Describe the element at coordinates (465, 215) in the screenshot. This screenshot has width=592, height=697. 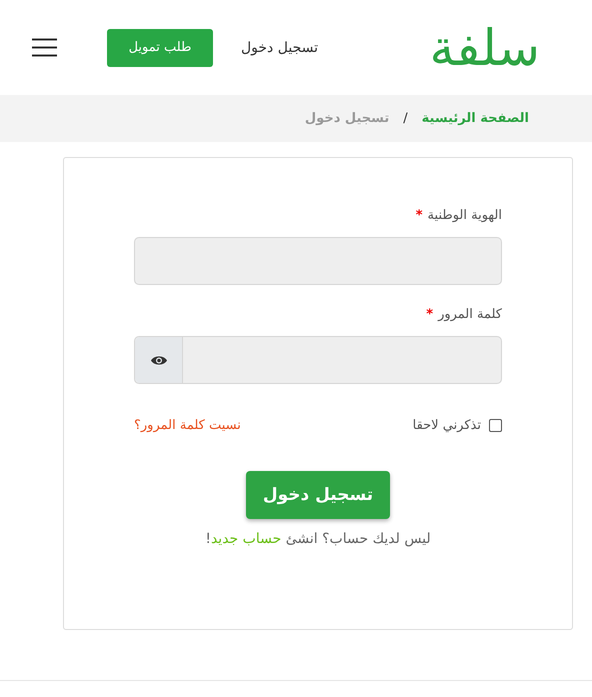
I see `field-label: الهوية الوطنية` at that location.